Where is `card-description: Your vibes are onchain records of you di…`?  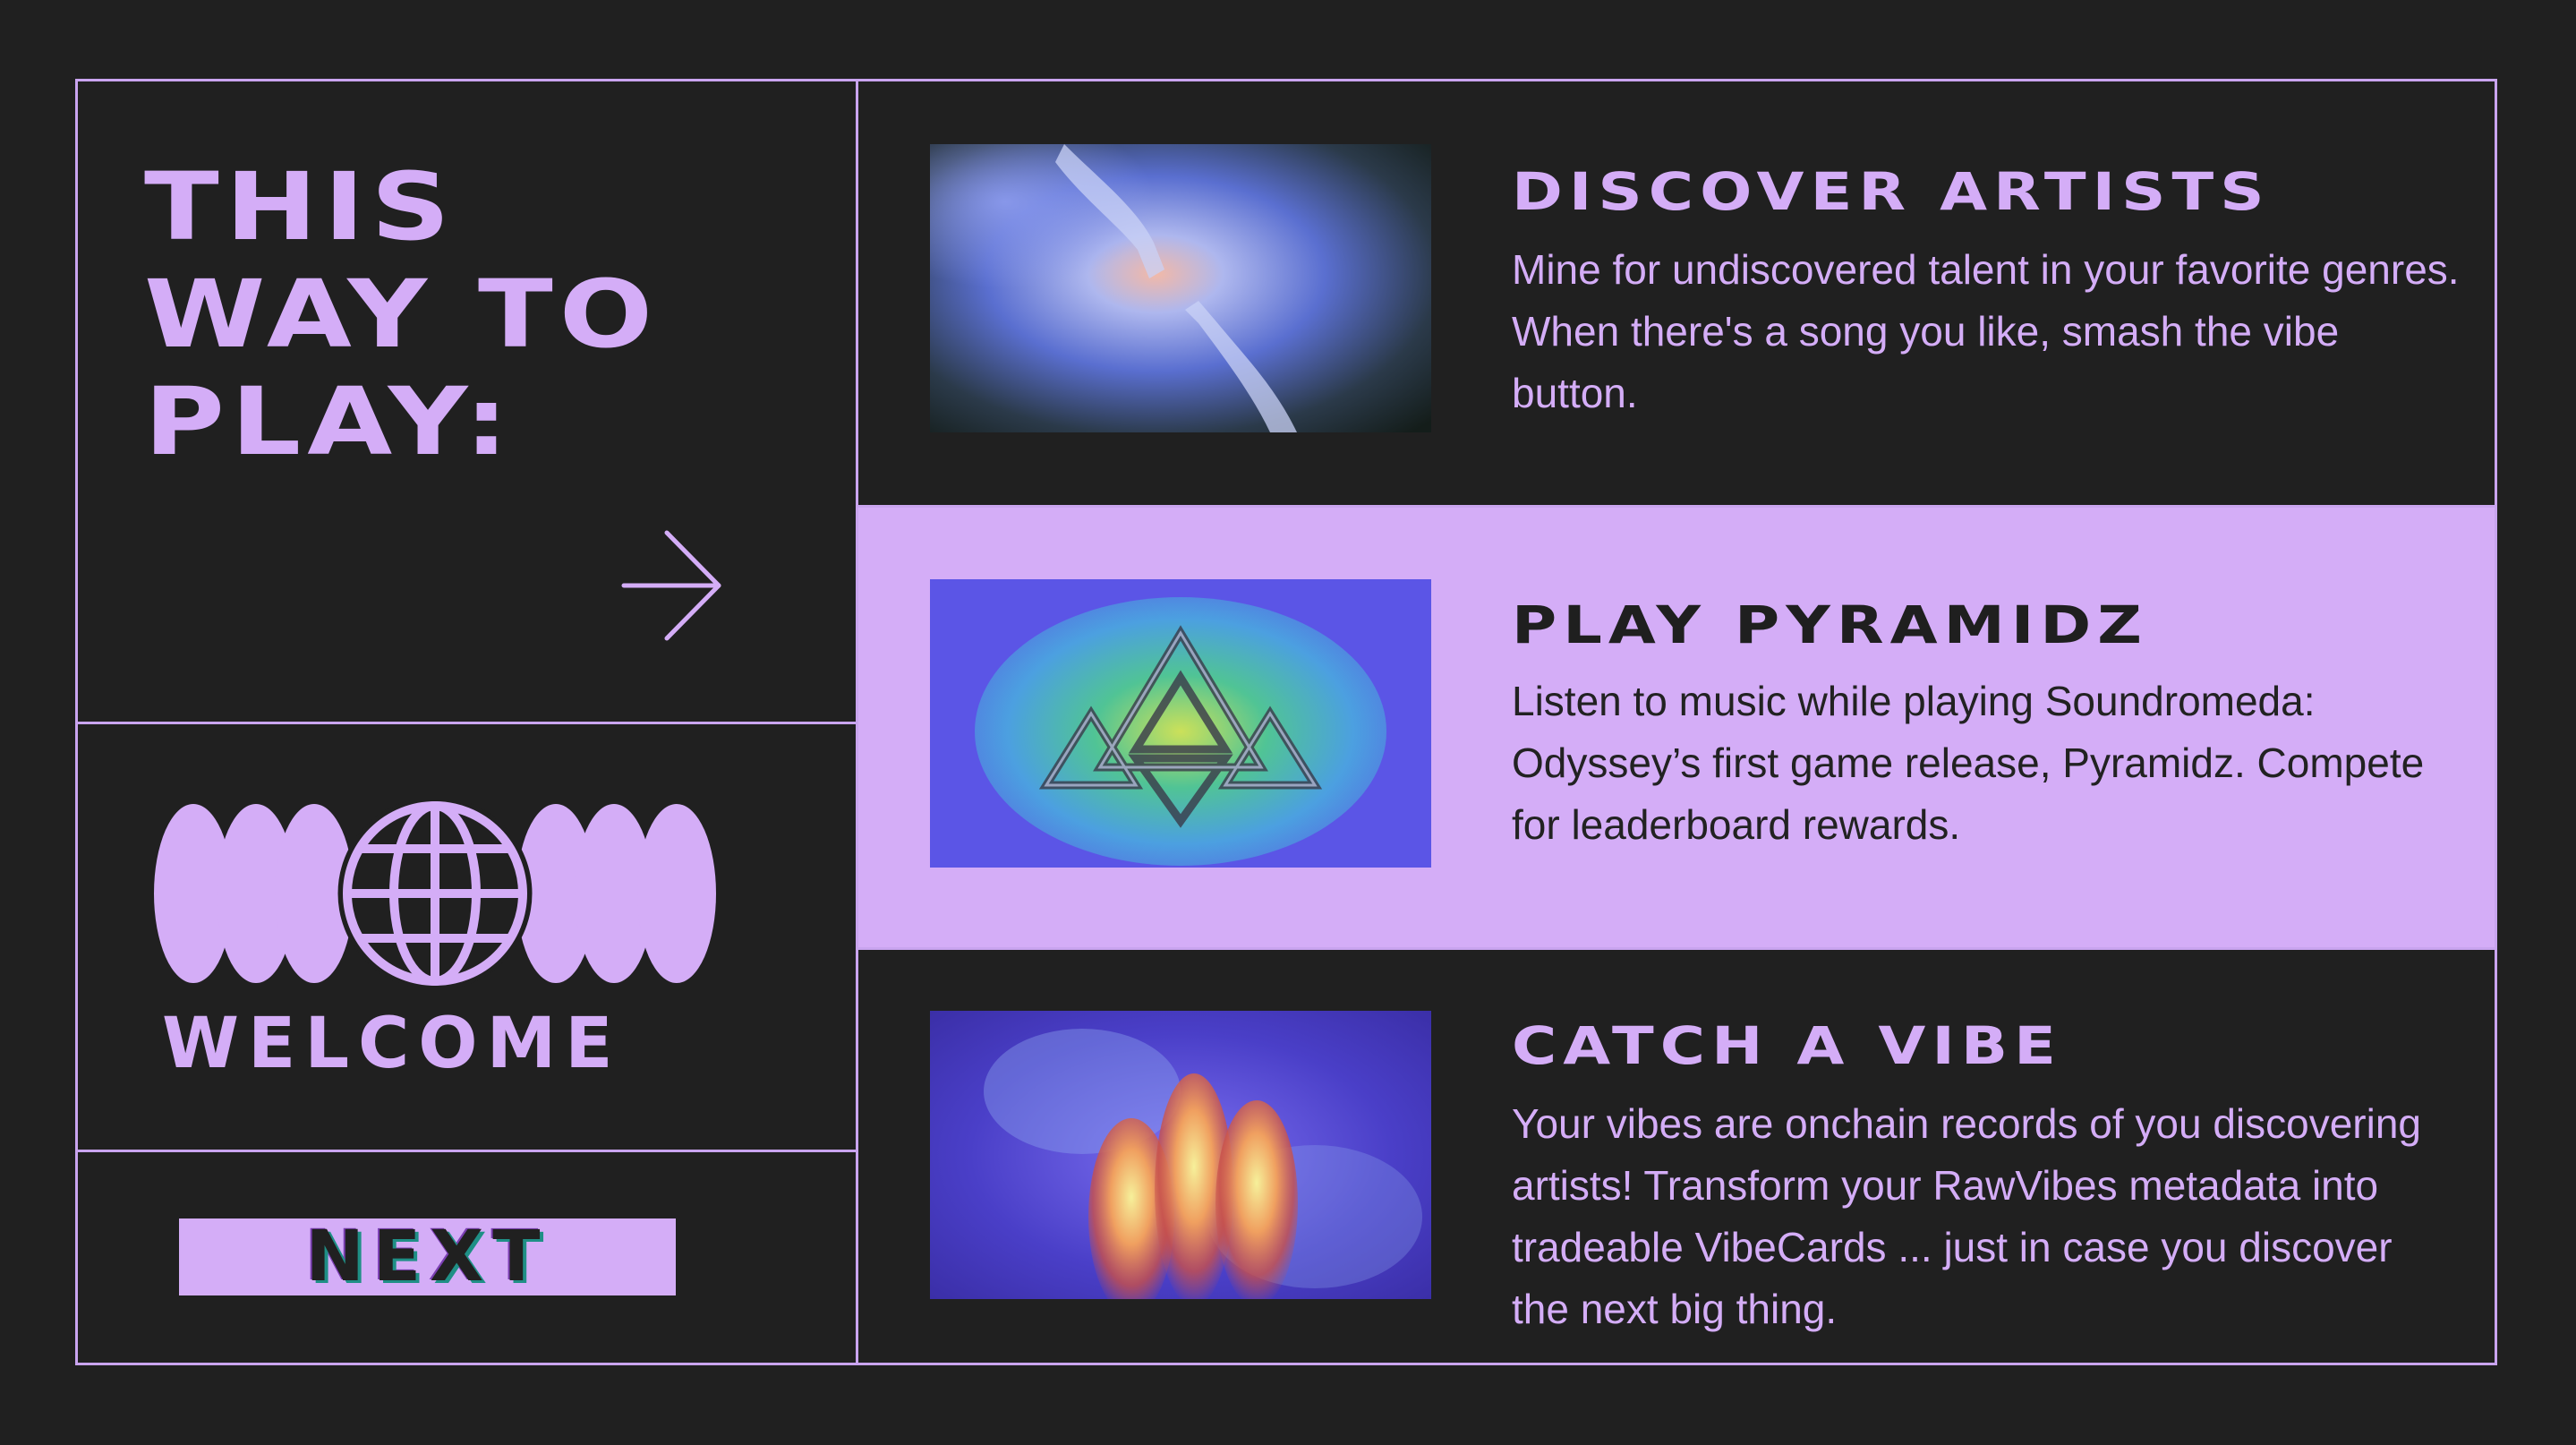 card-description: Your vibes are onchain records of you di… is located at coordinates (1966, 1216).